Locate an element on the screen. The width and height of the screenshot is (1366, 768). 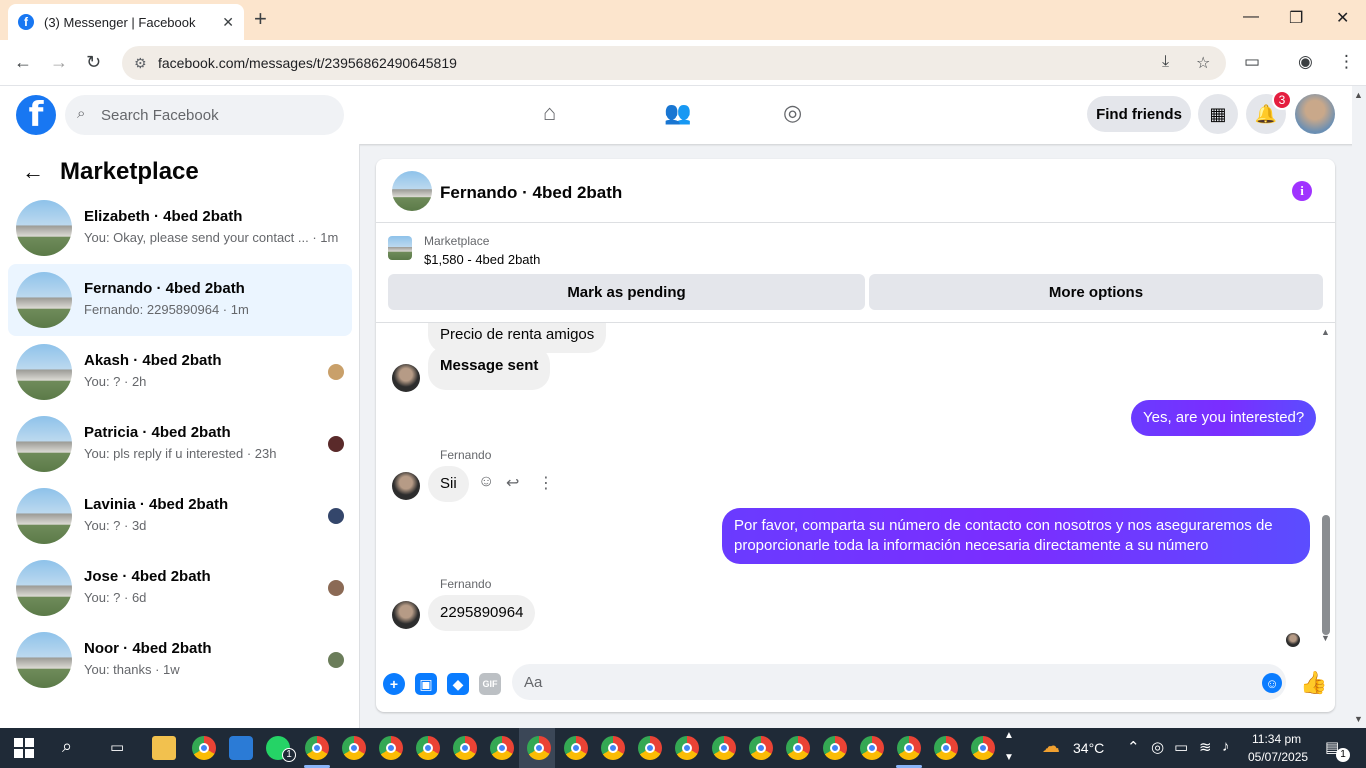
search-icon: ⌕ is located at coordinates (67, 746).